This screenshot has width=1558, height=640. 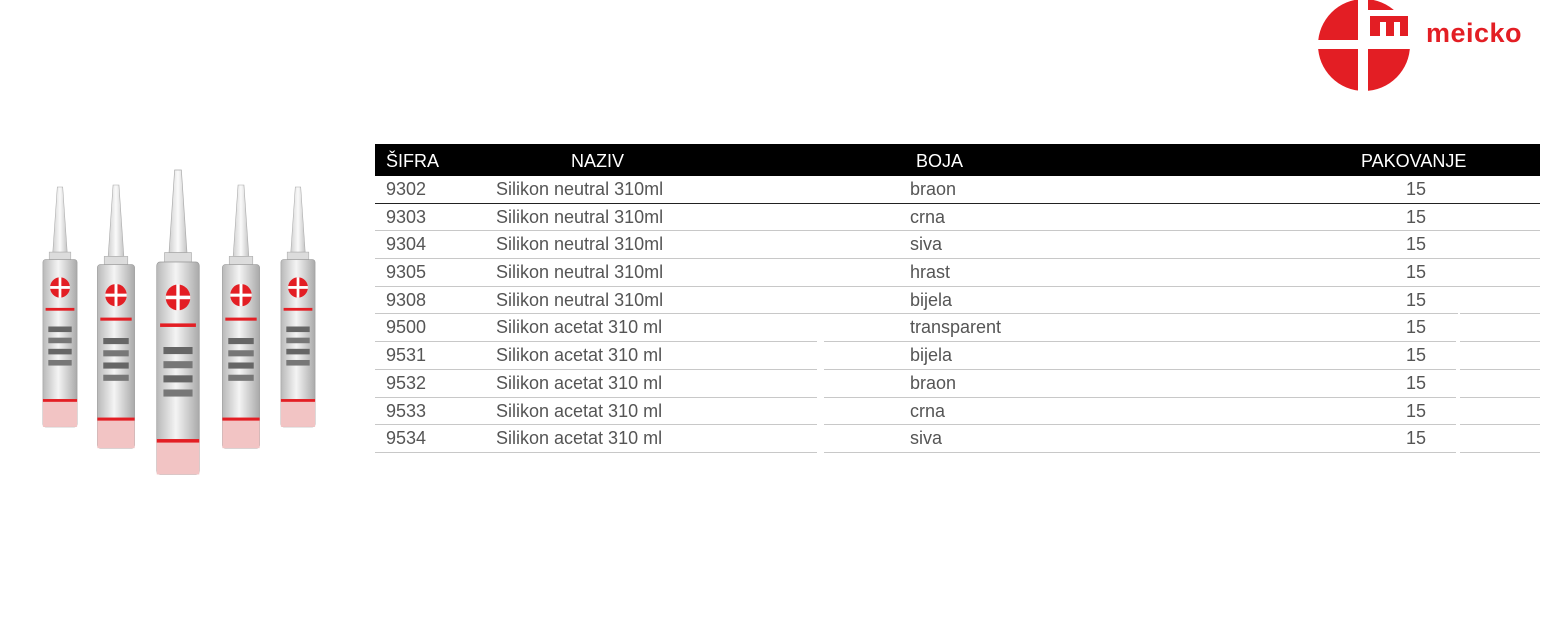 I want to click on cell-code: 9305, so click(x=406, y=272).